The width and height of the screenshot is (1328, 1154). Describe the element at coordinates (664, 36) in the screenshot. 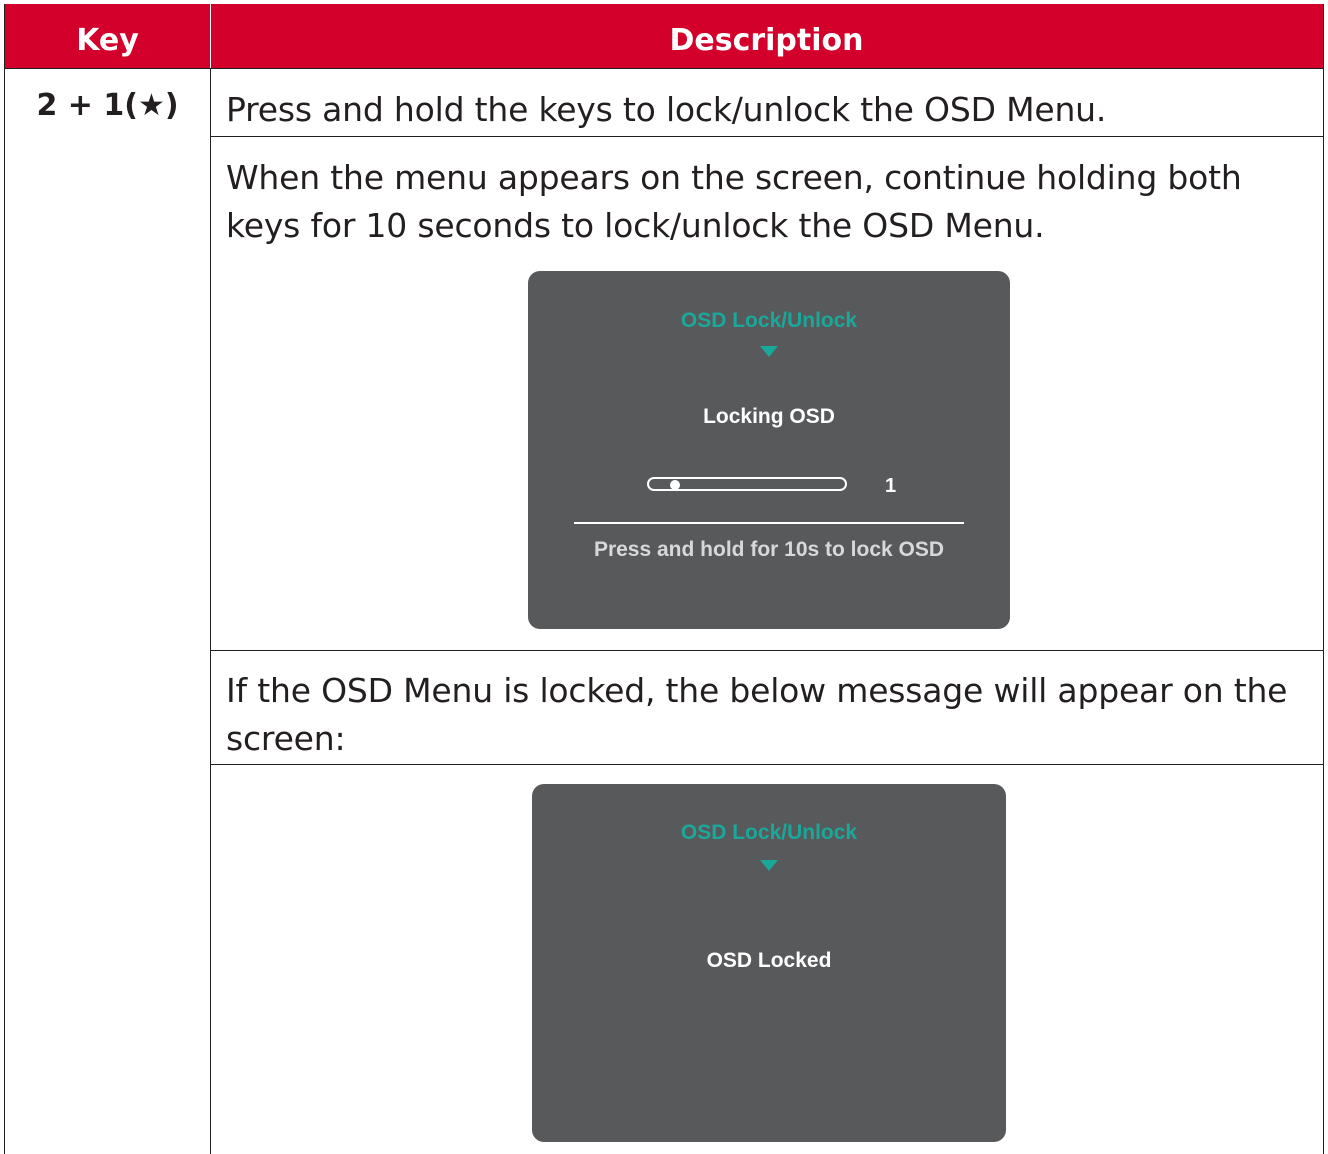

I see `table-header: Key Description` at that location.